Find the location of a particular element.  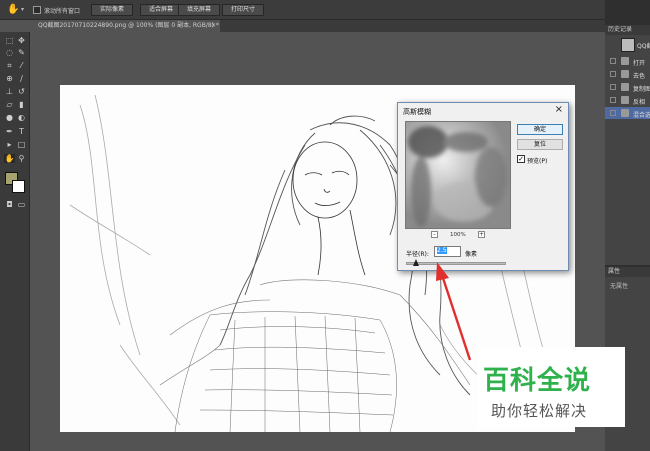

watermark-title: 百科全说 is located at coordinates (537, 381).